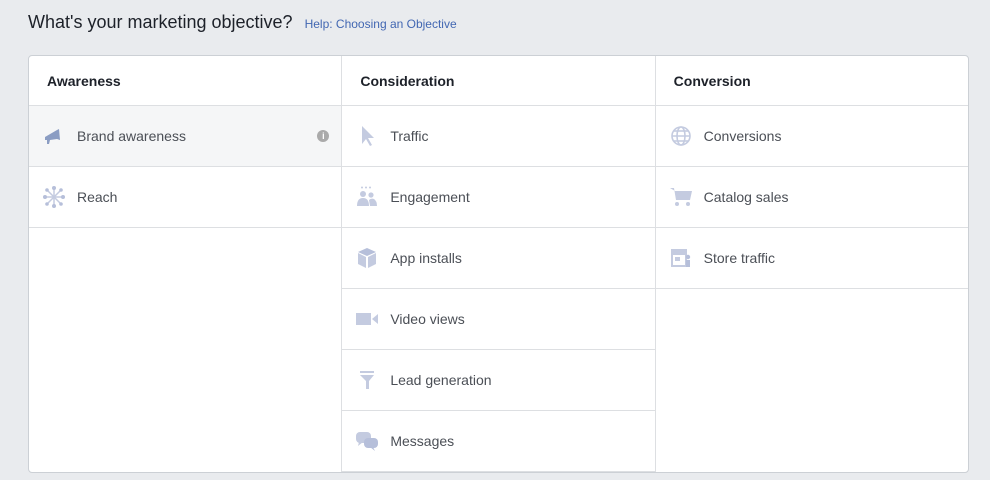 This screenshot has width=990, height=480. I want to click on objective-store-traffic: Store traffic, so click(811, 258).